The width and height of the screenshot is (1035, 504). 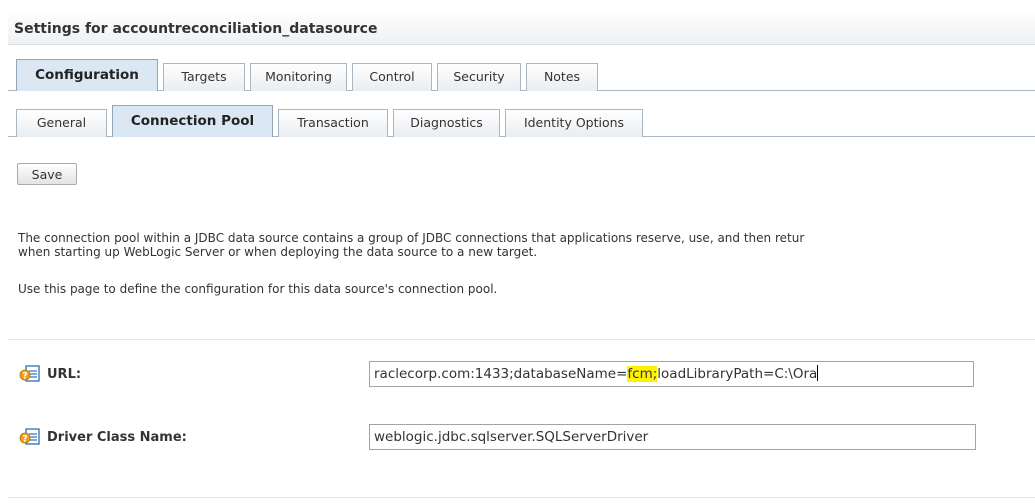 I want to click on tab-general: General, so click(x=61, y=123).